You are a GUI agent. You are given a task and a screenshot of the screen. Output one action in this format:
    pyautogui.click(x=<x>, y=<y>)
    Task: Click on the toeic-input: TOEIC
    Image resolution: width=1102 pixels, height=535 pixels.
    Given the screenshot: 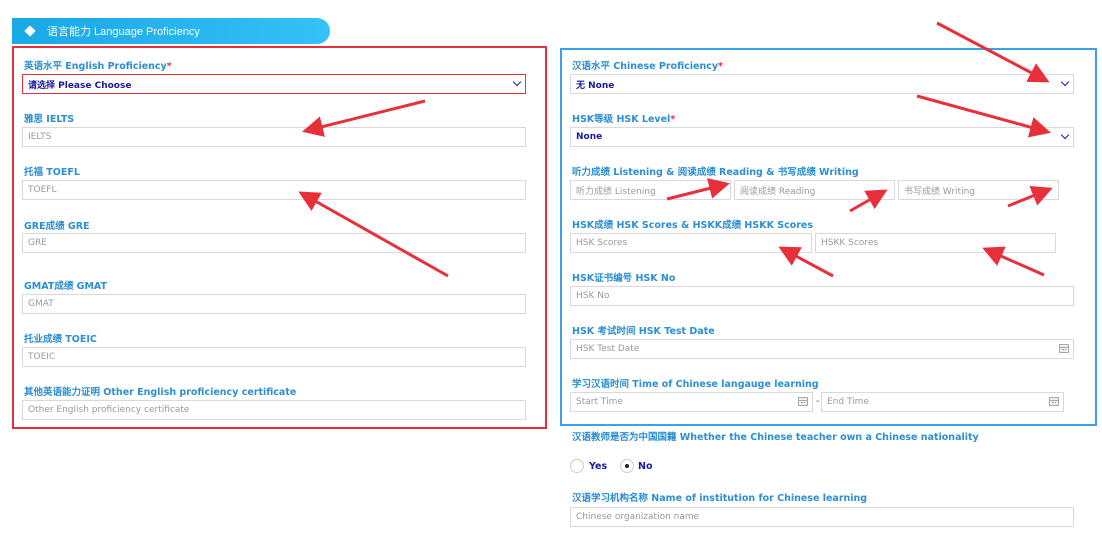 What is the action you would take?
    pyautogui.click(x=274, y=357)
    